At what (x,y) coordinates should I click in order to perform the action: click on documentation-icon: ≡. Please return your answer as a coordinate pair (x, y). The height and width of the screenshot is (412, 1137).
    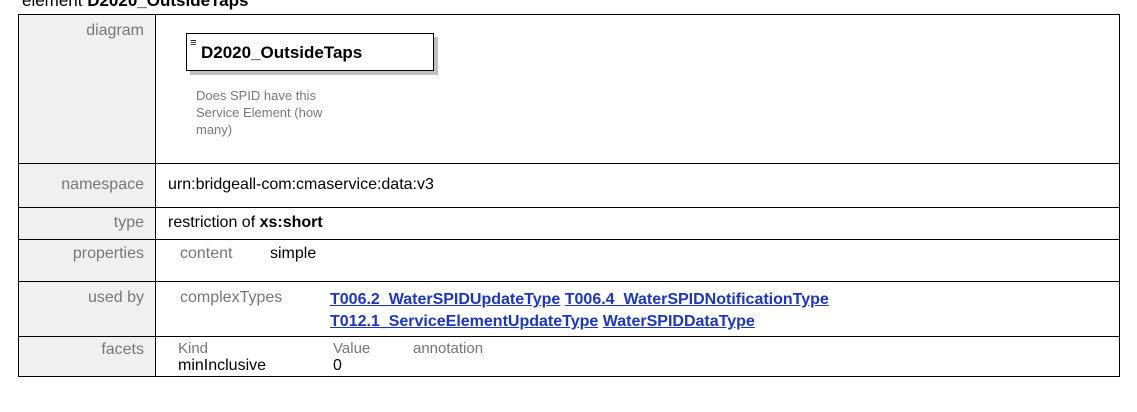
    Looking at the image, I should click on (193, 43).